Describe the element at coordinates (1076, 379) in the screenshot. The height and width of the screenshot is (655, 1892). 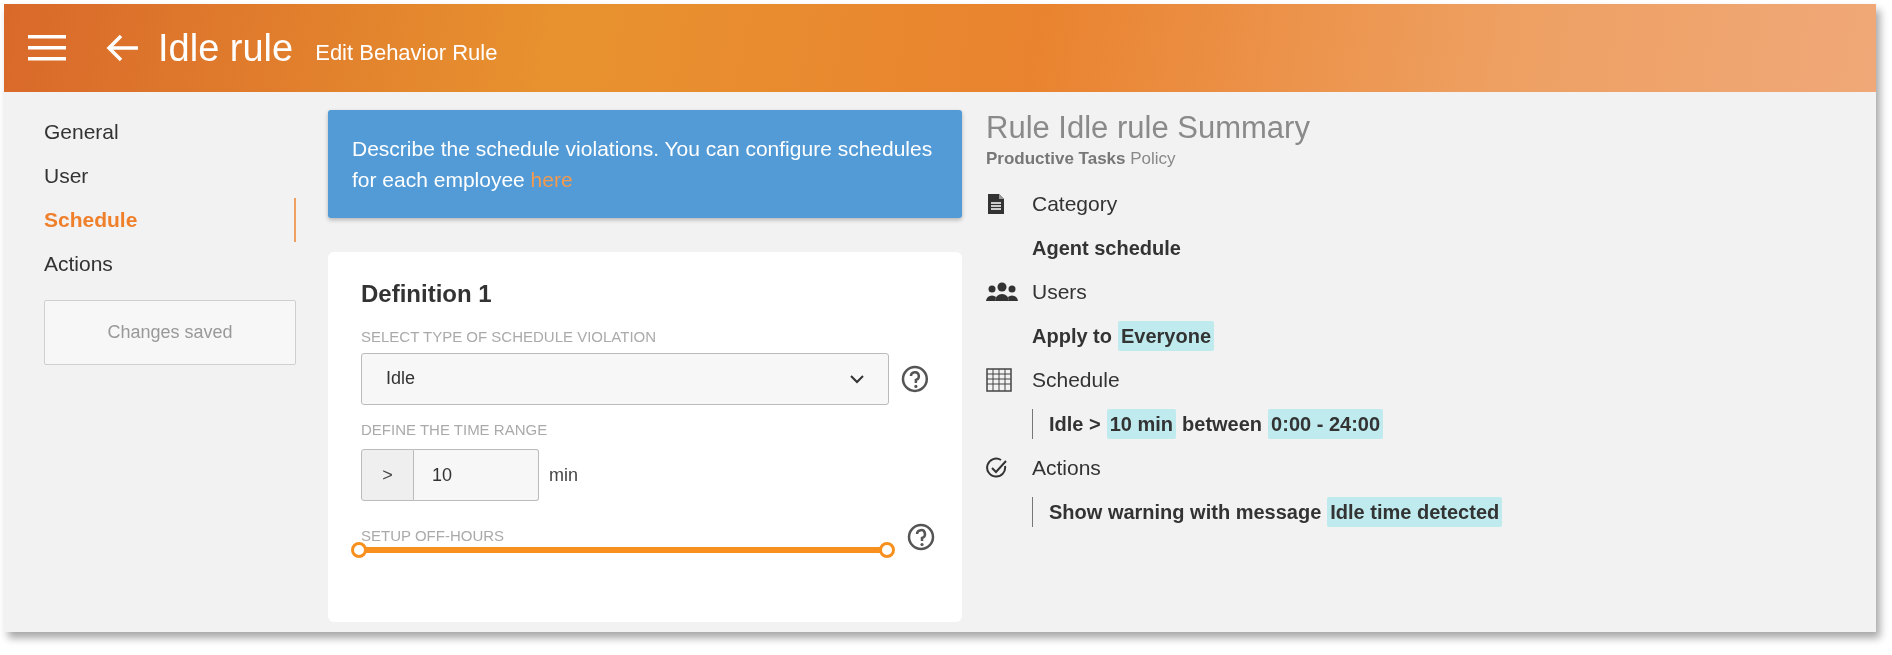
I see `section-heading: Schedule` at that location.